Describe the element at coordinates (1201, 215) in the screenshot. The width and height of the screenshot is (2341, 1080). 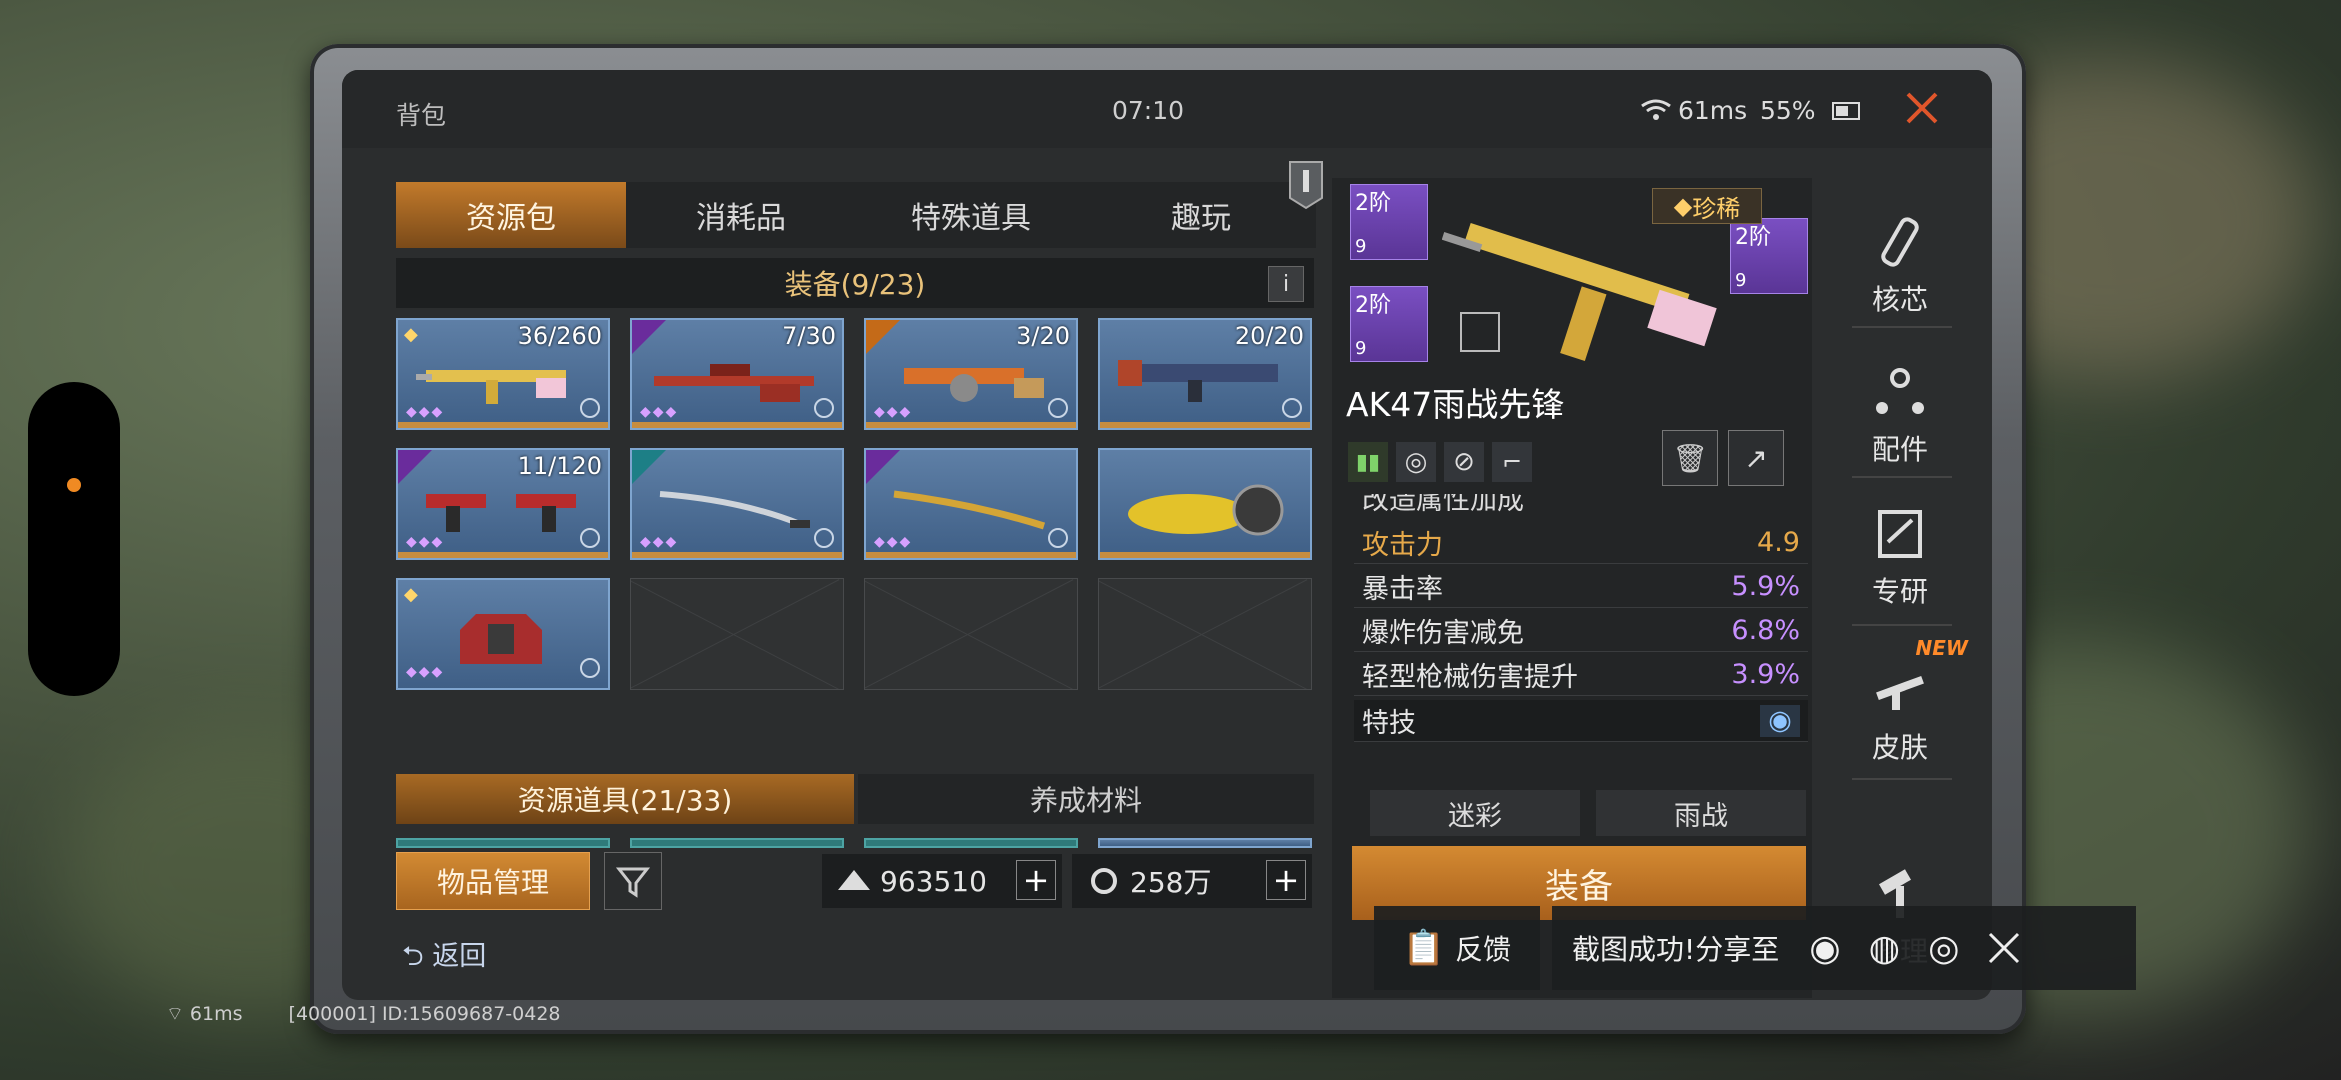
I see `tab-fun: 趣玩` at that location.